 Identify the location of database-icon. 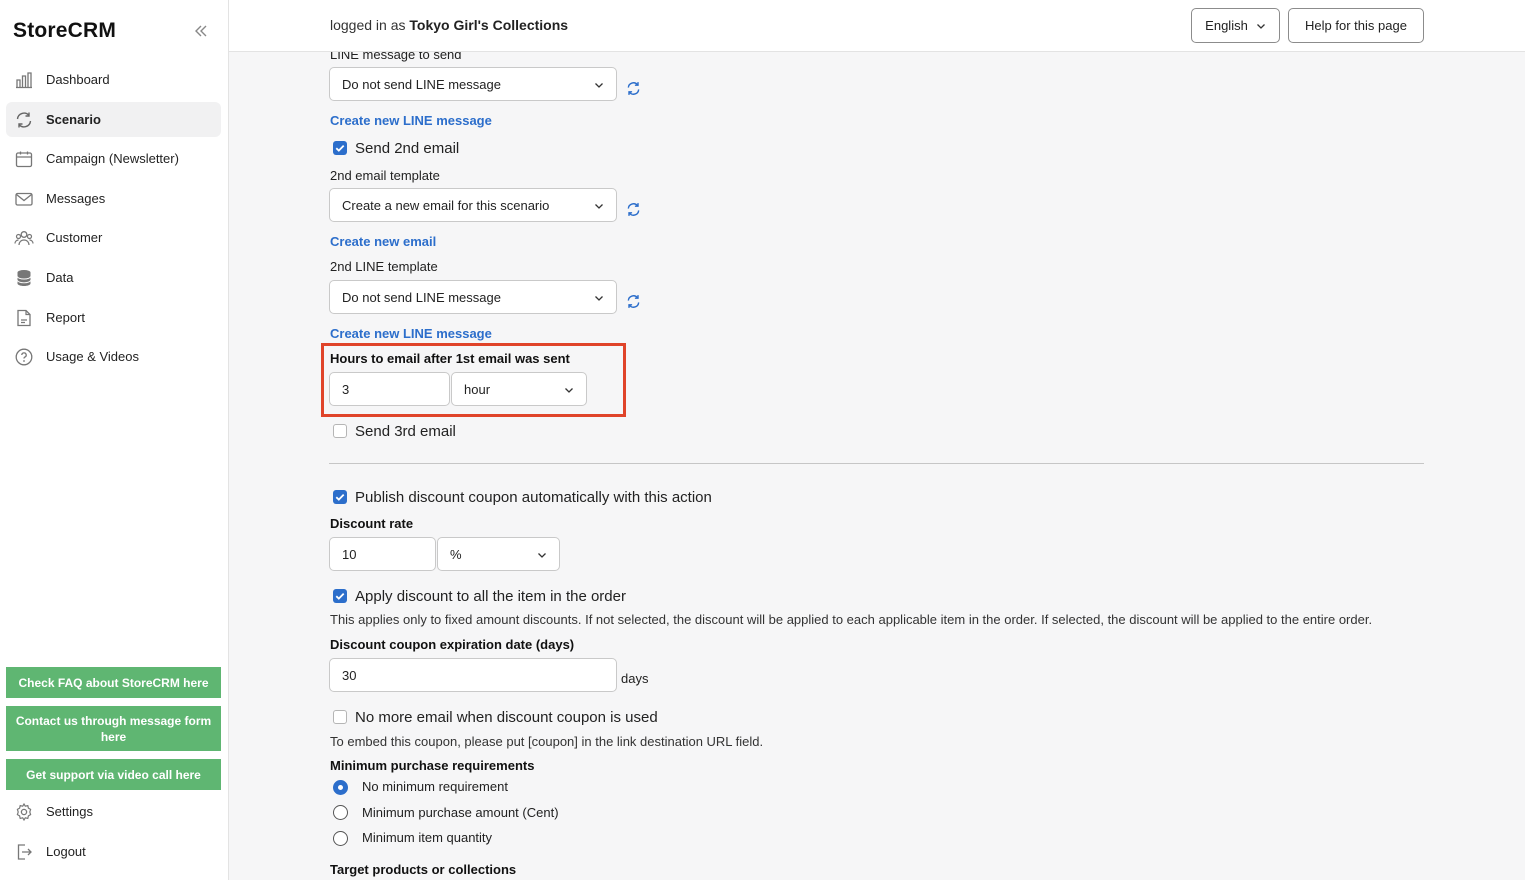
(24, 277).